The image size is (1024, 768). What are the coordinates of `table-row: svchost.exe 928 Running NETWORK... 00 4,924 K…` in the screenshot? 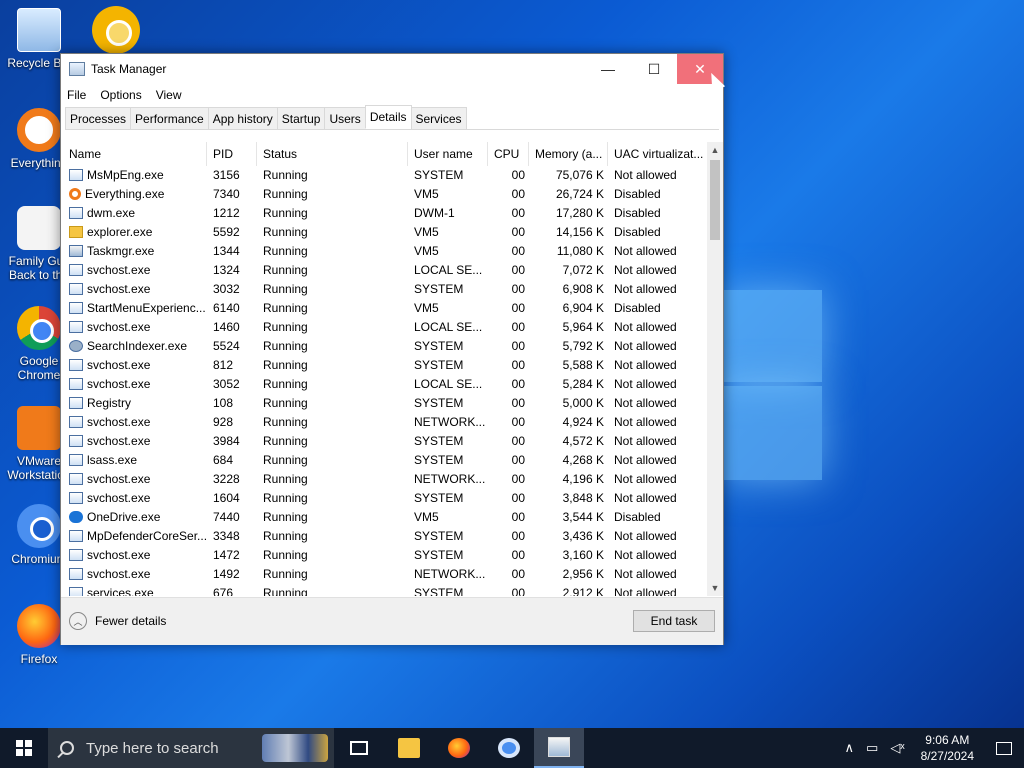 It's located at (385, 422).